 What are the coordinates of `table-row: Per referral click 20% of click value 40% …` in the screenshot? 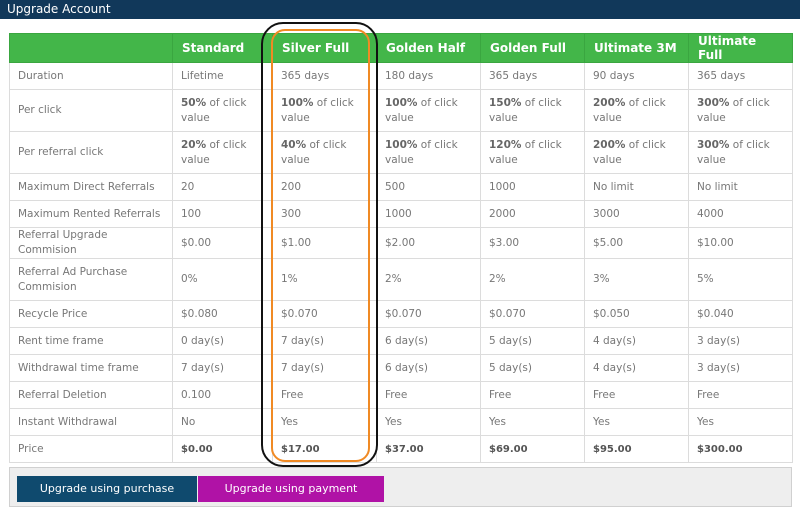 It's located at (401, 152).